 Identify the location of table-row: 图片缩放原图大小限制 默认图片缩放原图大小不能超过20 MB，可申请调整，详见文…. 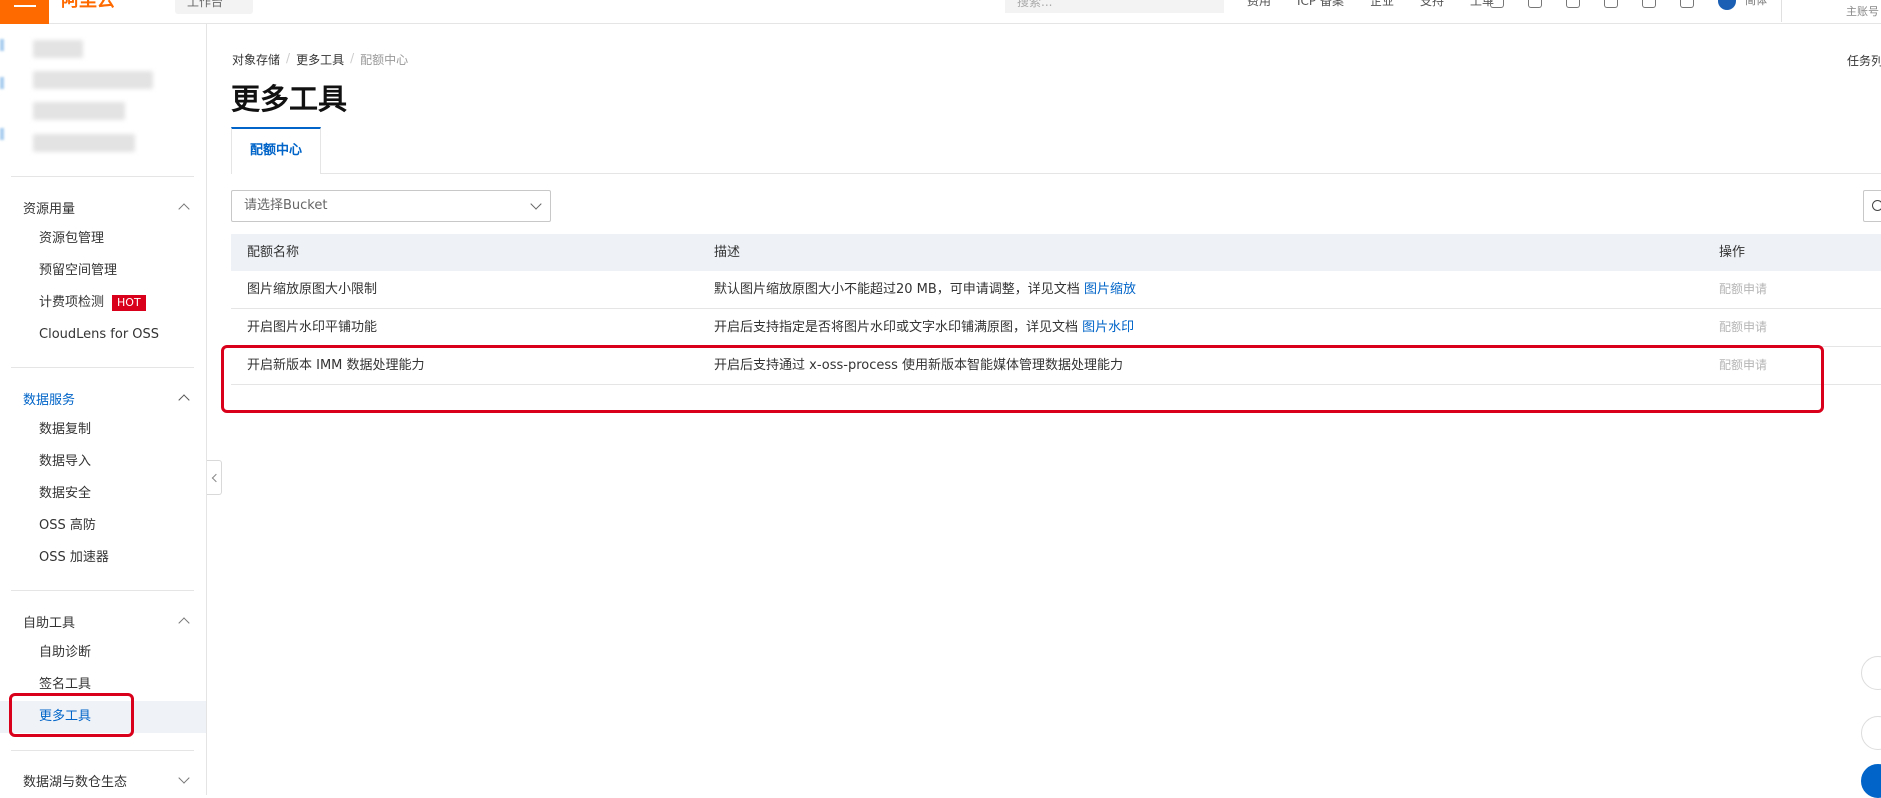
(1056, 290).